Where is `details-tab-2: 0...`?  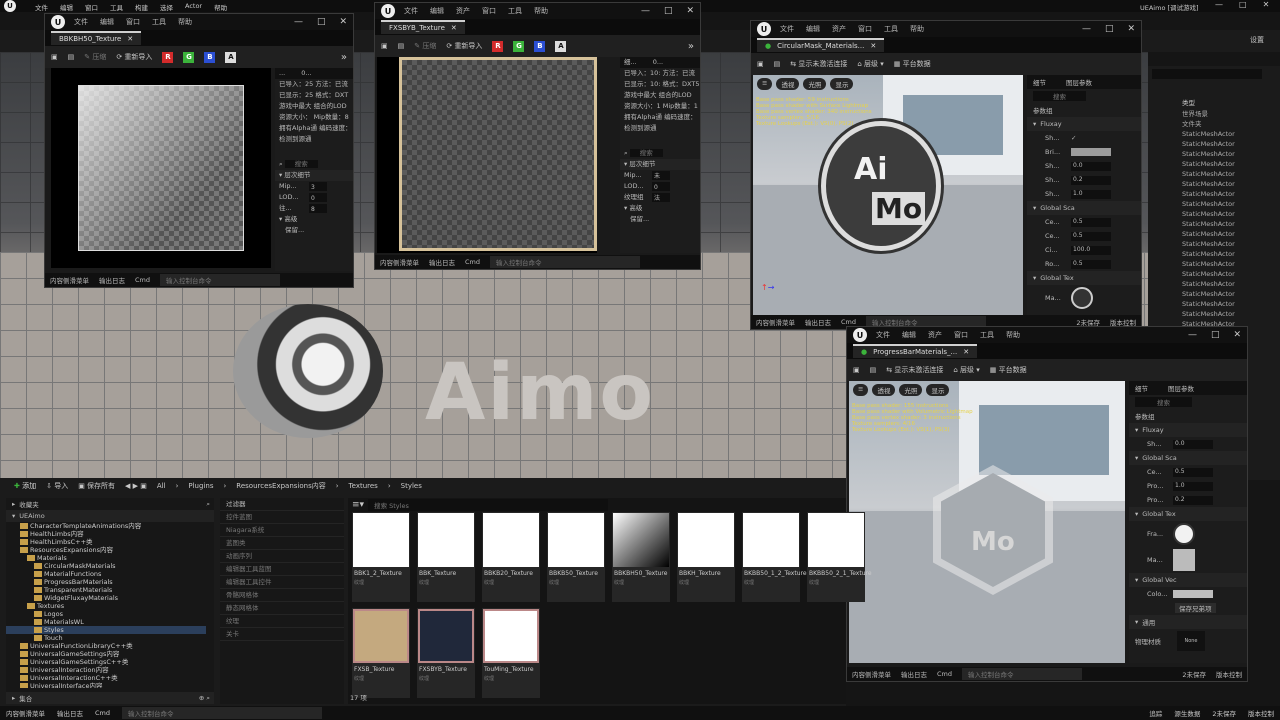
details-tab-2: 0... is located at coordinates (306, 73).